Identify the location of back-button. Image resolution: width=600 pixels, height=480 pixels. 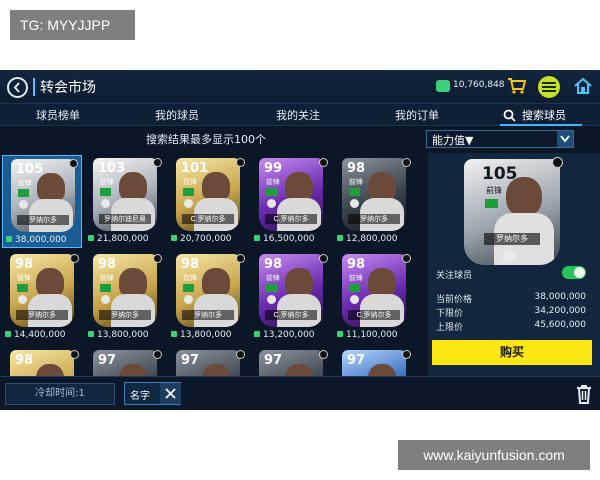
(17, 87).